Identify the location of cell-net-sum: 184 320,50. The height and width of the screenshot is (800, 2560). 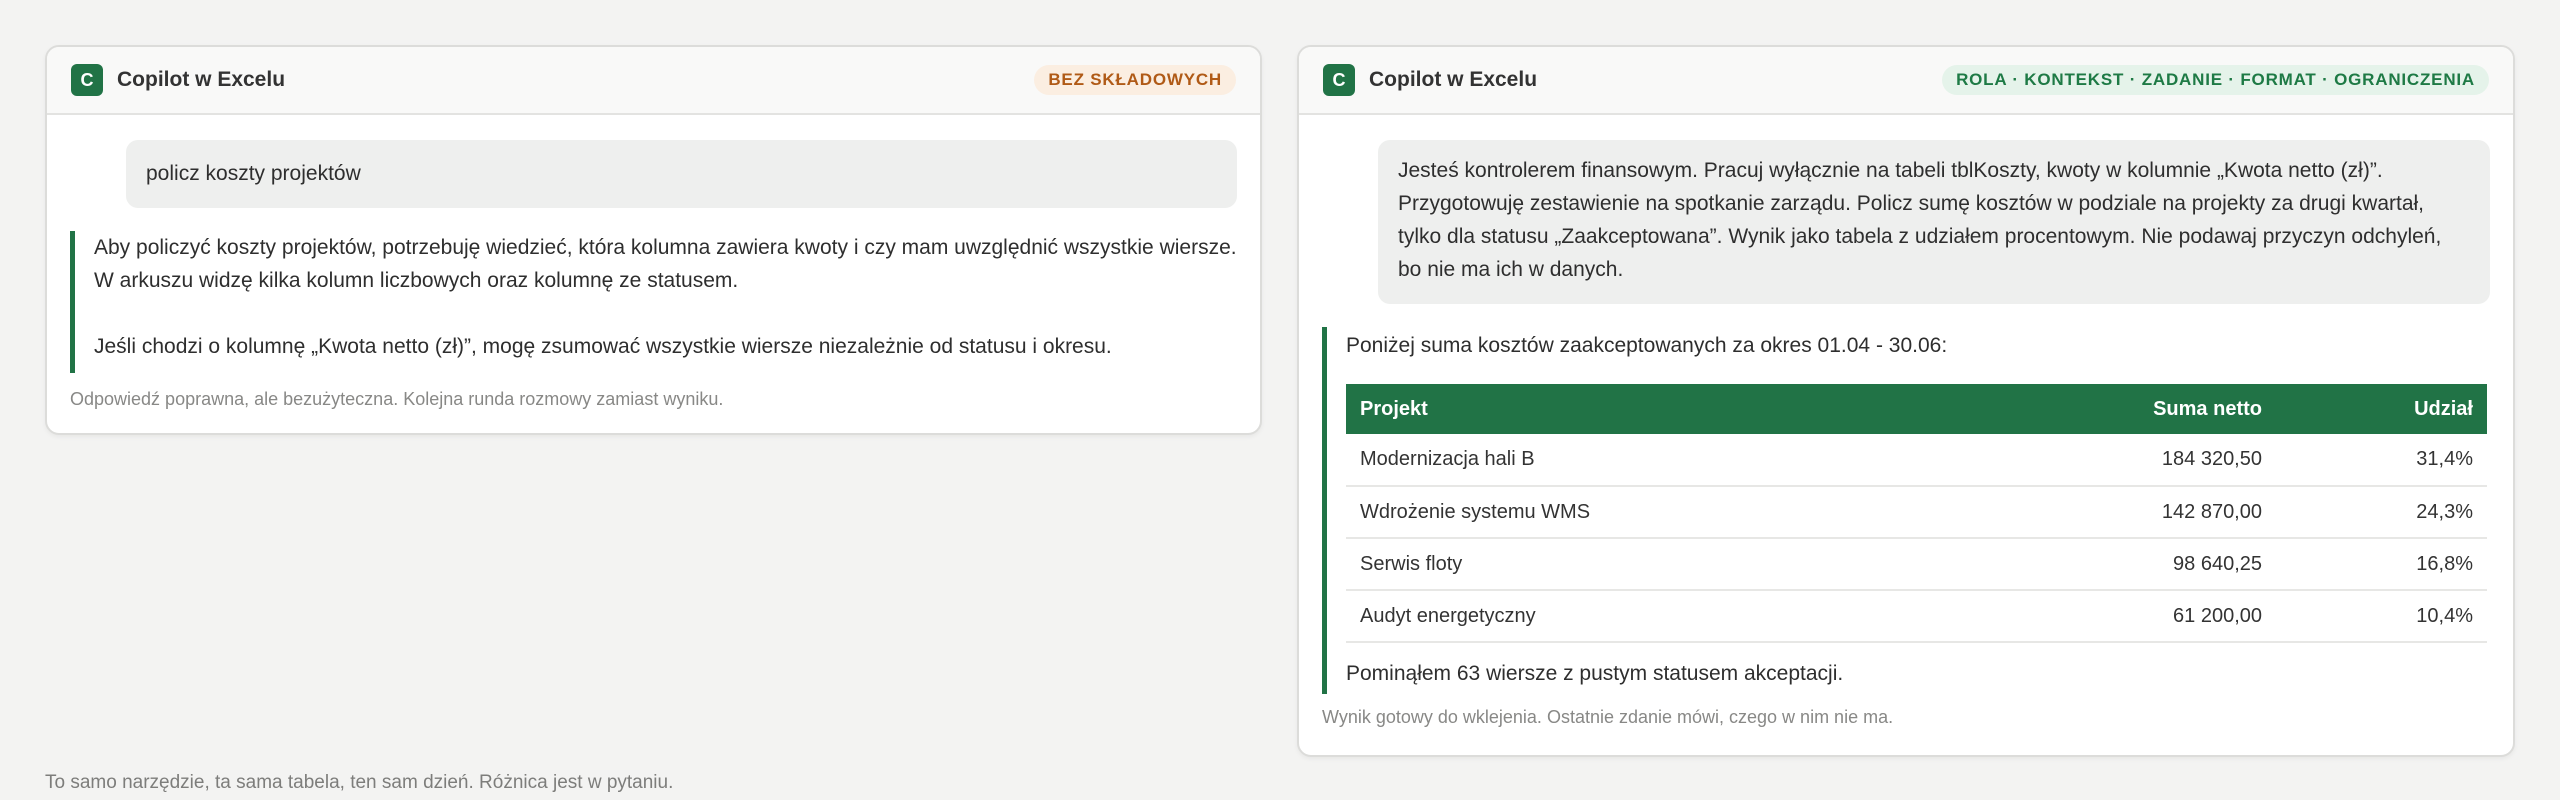
(2111, 460).